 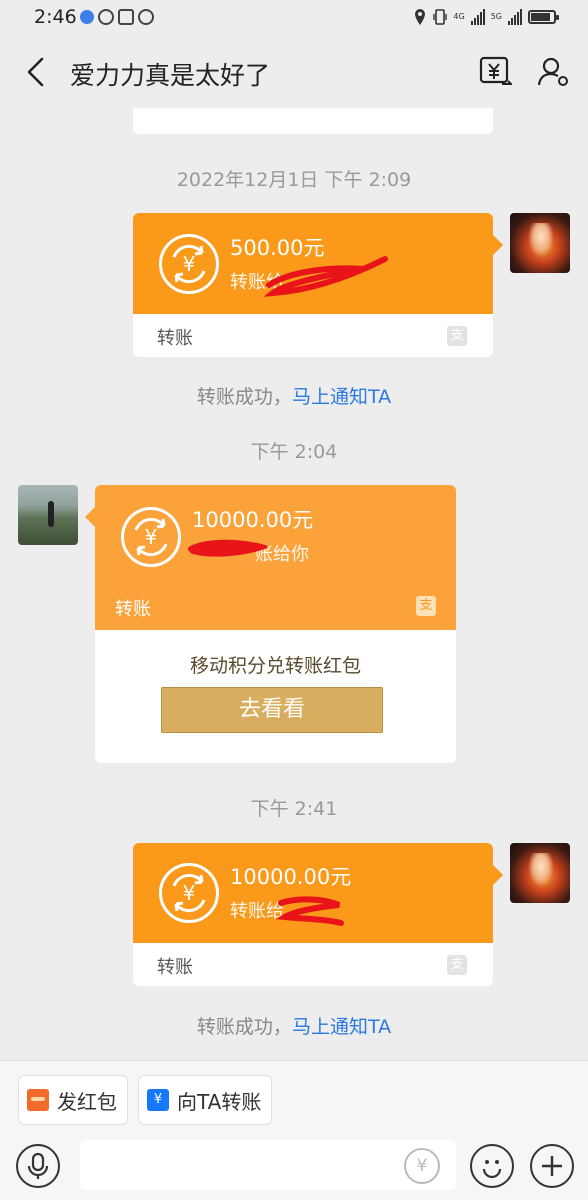 What do you see at coordinates (496, 16) in the screenshot?
I see `network-label-2: 5G` at bounding box center [496, 16].